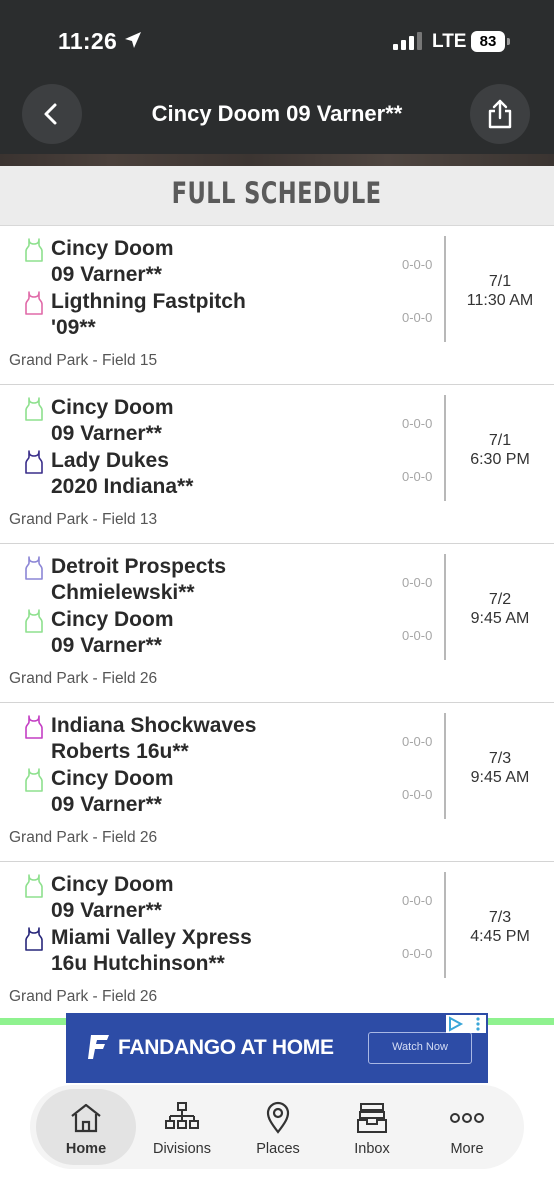 The image size is (554, 1200). I want to click on game-time: 4:45 PM, so click(500, 936).